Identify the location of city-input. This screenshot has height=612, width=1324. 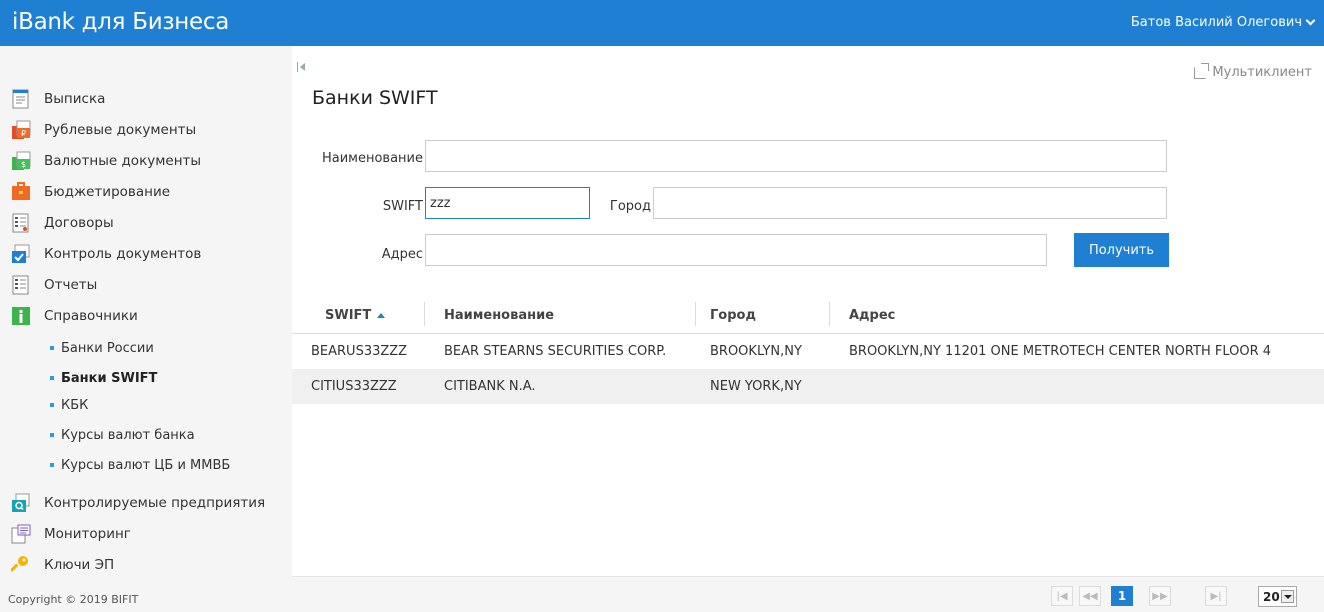
(910, 203).